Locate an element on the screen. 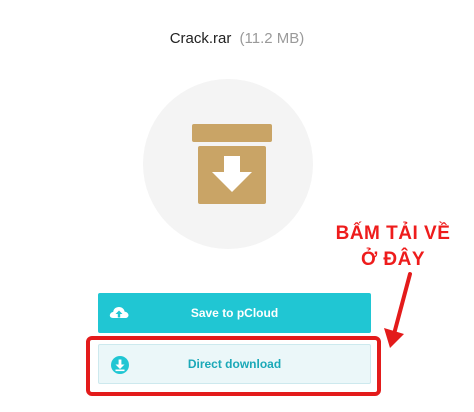  direct-download-button: Direct download is located at coordinates (234, 364).